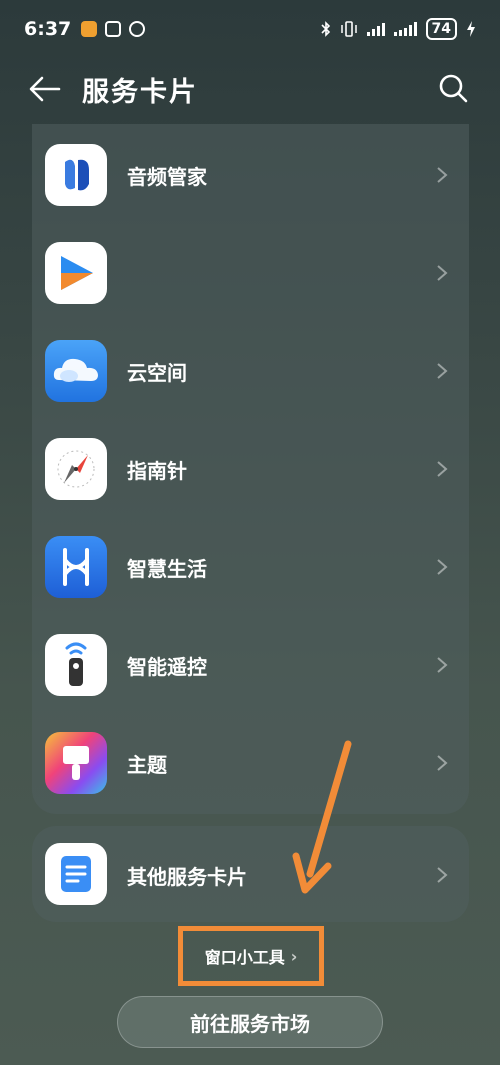 This screenshot has width=500, height=1065. What do you see at coordinates (453, 88) in the screenshot?
I see `search-icon` at bounding box center [453, 88].